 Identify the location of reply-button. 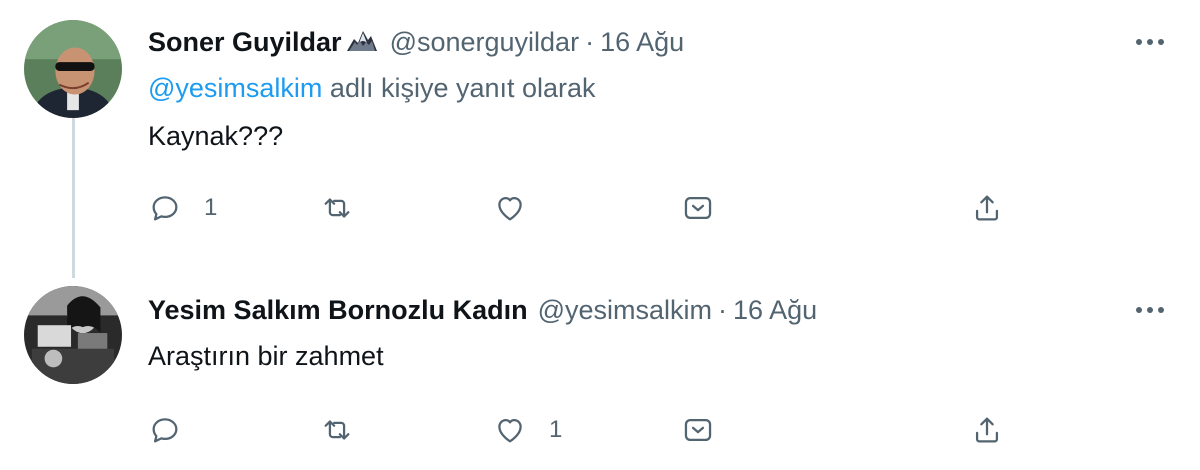
(176, 430).